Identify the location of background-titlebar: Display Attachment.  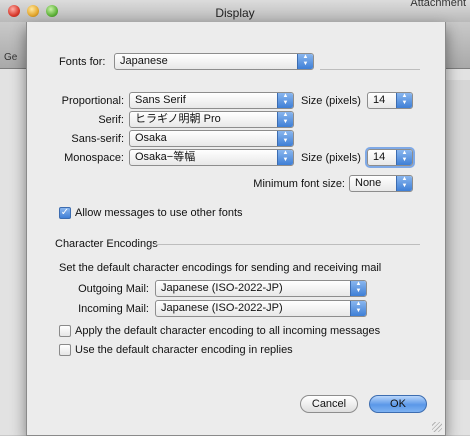
(235, 11).